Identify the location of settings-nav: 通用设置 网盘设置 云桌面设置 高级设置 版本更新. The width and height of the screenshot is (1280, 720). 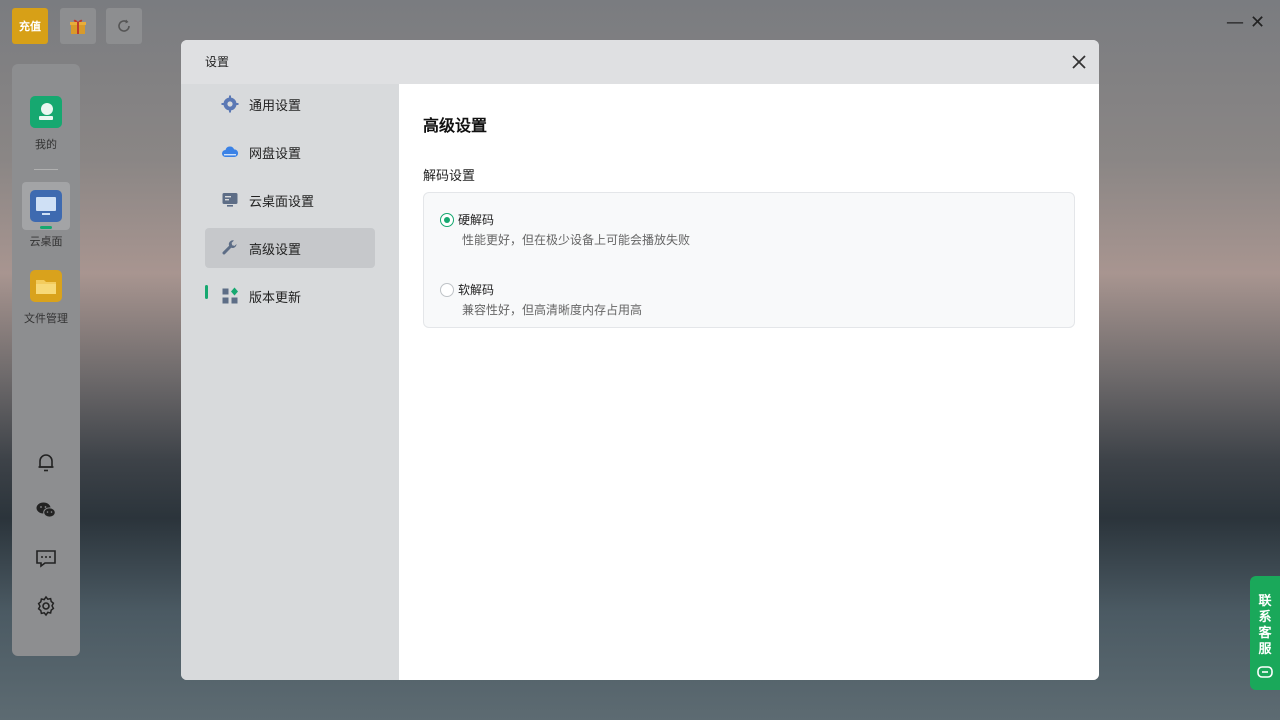
(290, 382).